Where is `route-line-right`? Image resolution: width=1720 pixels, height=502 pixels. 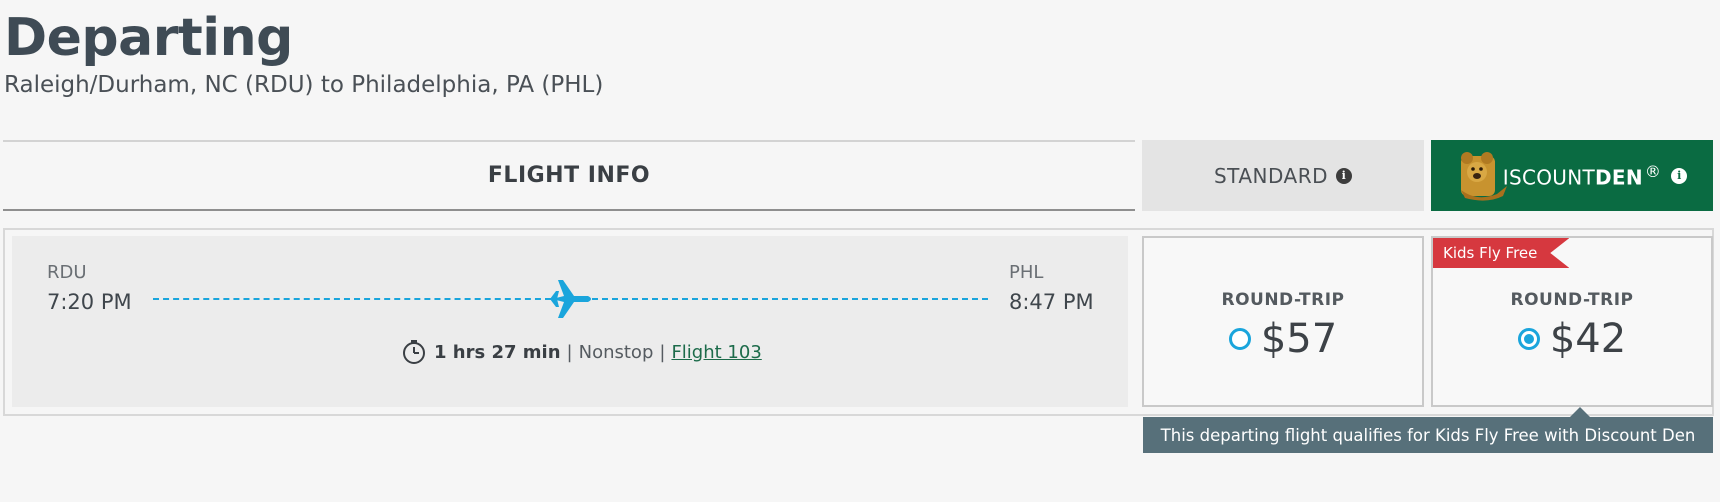
route-line-right is located at coordinates (790, 299).